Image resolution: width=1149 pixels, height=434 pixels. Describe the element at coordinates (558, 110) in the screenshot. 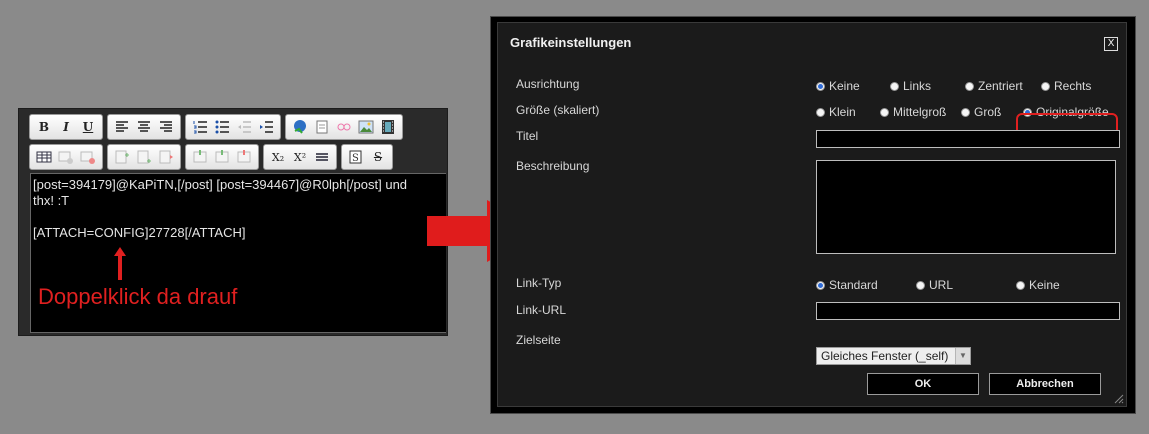

I see `size-label: Größe (skaliert)` at that location.